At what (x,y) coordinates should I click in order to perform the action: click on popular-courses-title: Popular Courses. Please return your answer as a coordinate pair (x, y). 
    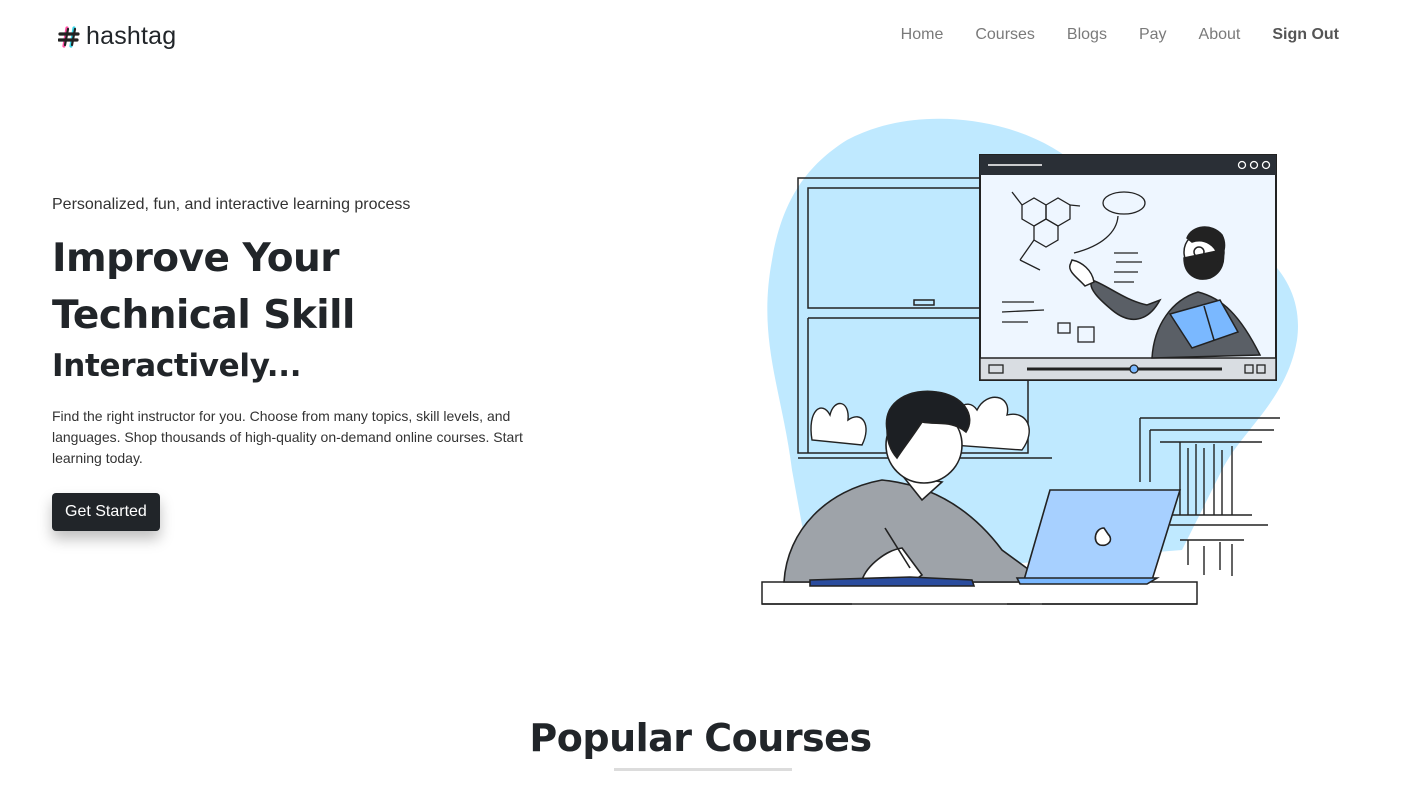
    Looking at the image, I should click on (700, 738).